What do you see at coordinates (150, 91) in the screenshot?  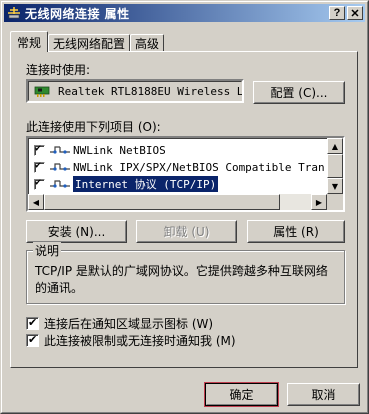 I see `device-name: Realtek RTL8188EU Wireless LAN` at bounding box center [150, 91].